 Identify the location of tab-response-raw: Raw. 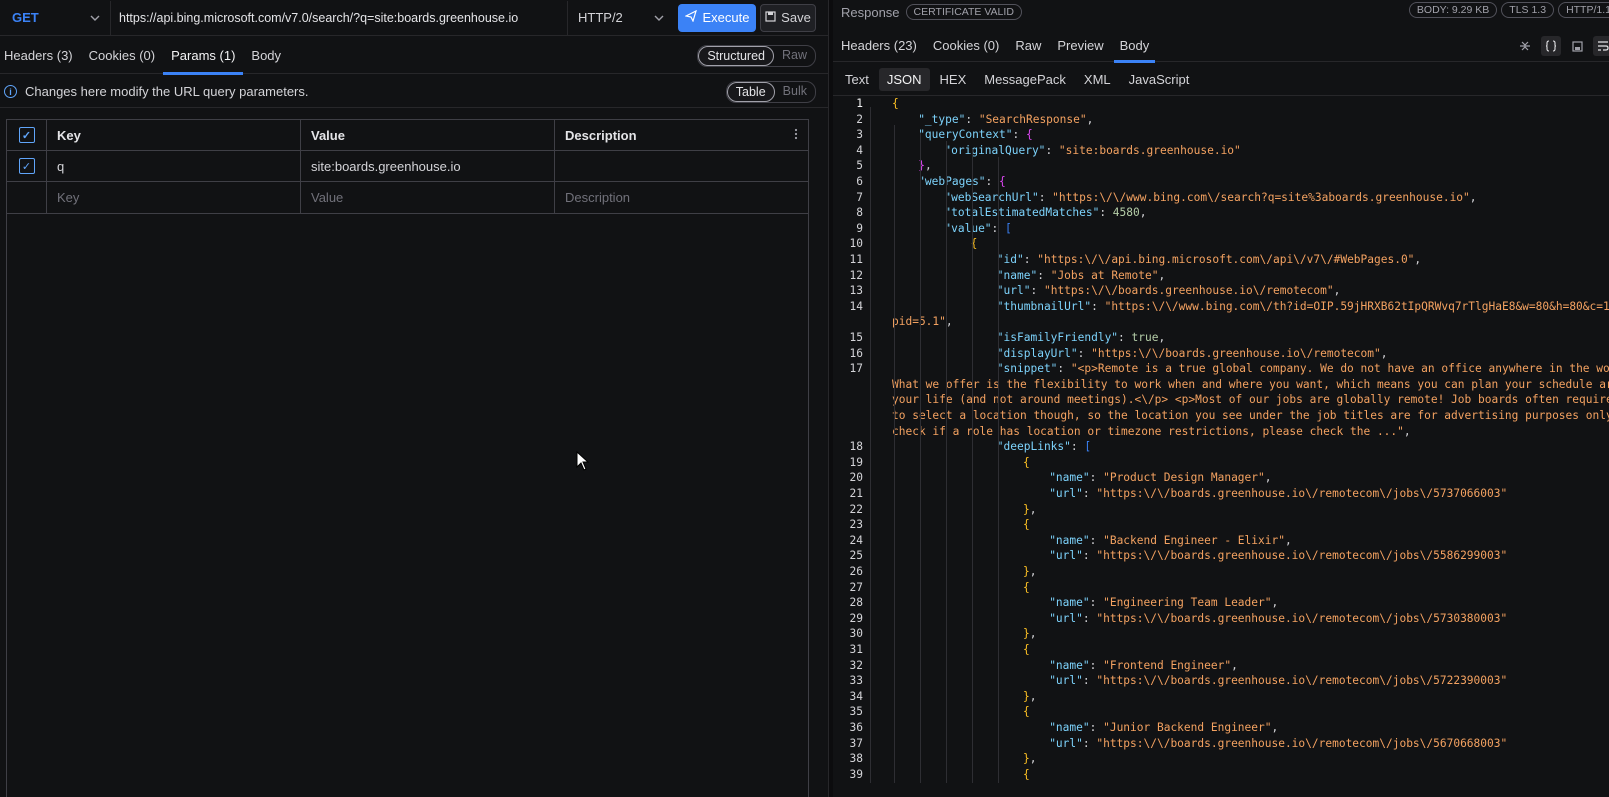
(1028, 46).